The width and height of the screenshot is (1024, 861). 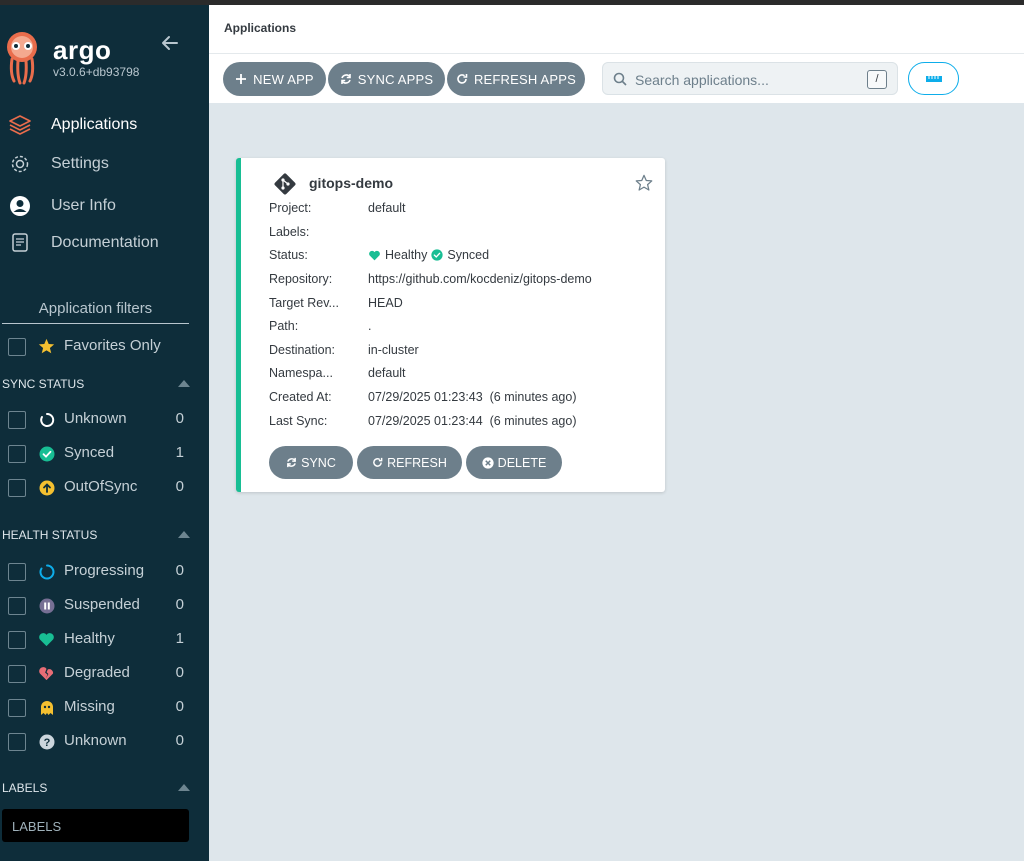 I want to click on refresh-button: REFRESH, so click(x=409, y=462).